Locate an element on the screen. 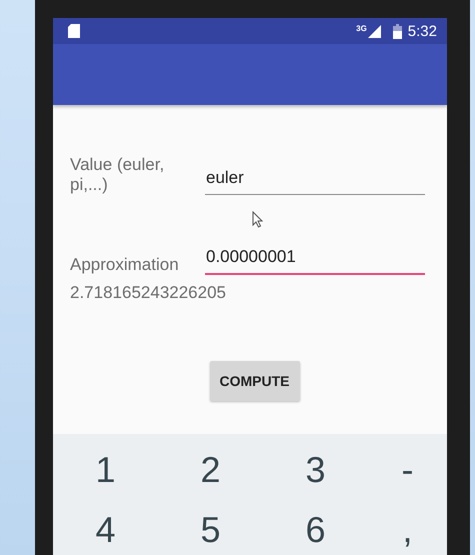 This screenshot has height=555, width=475. keyboard-key: 5 is located at coordinates (210, 527).